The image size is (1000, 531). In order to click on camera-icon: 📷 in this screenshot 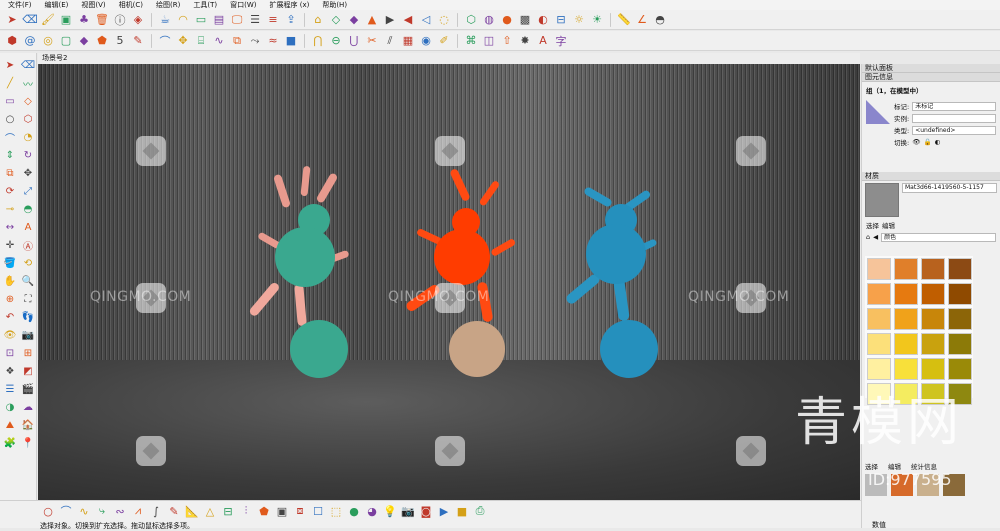, I will do `click(408, 511)`.